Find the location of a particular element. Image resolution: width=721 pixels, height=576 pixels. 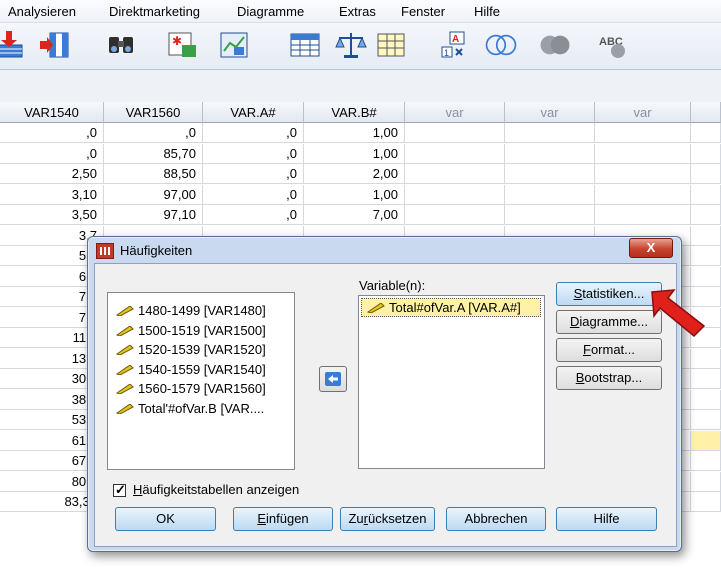

help-button: Hilfe is located at coordinates (606, 519).